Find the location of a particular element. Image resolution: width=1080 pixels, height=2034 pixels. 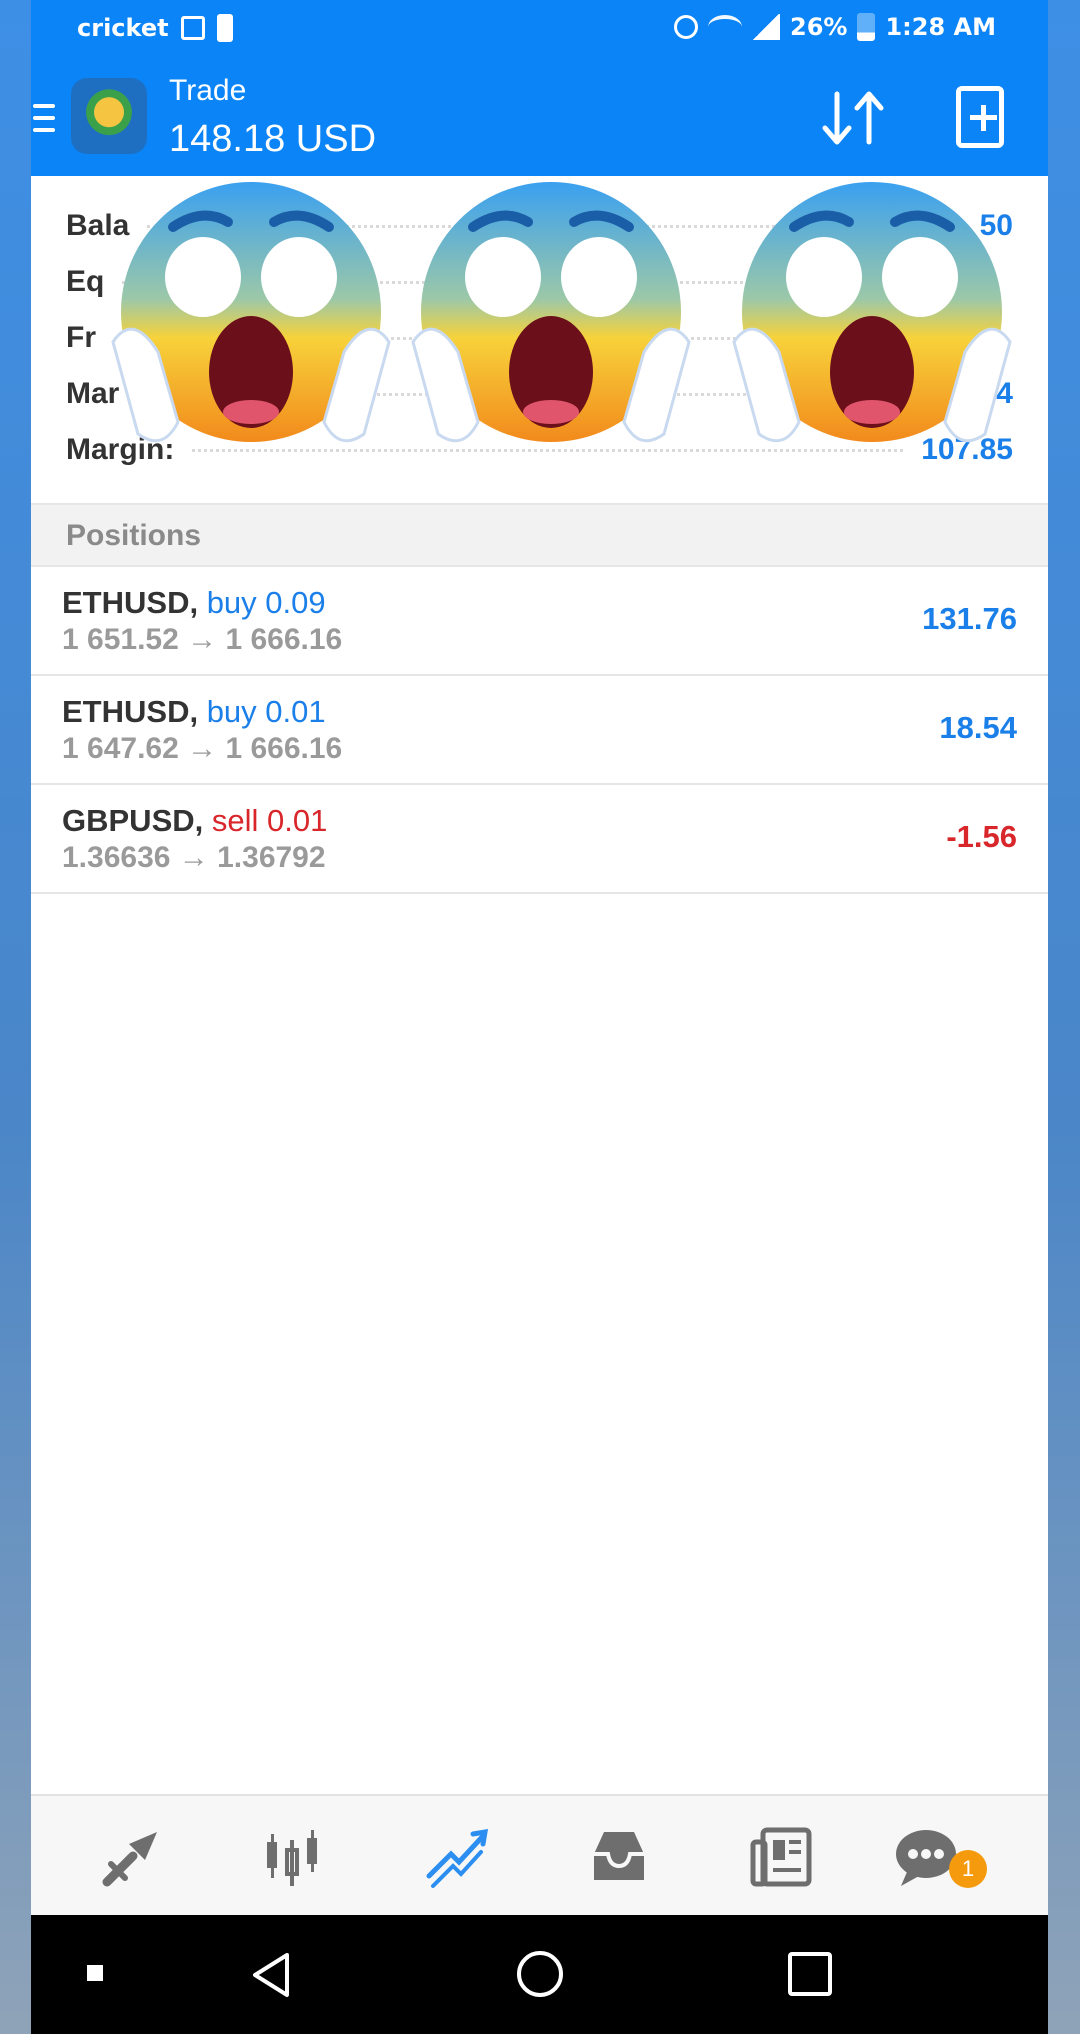

summary-label: Fr is located at coordinates (86, 338).